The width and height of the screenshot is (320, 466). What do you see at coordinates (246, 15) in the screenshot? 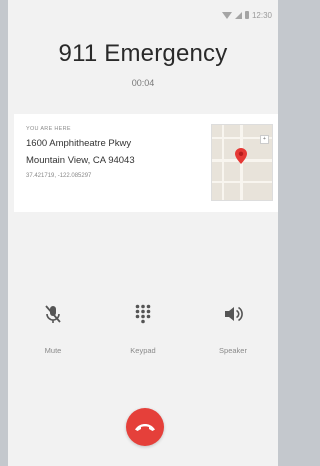
I see `battery-icon` at bounding box center [246, 15].